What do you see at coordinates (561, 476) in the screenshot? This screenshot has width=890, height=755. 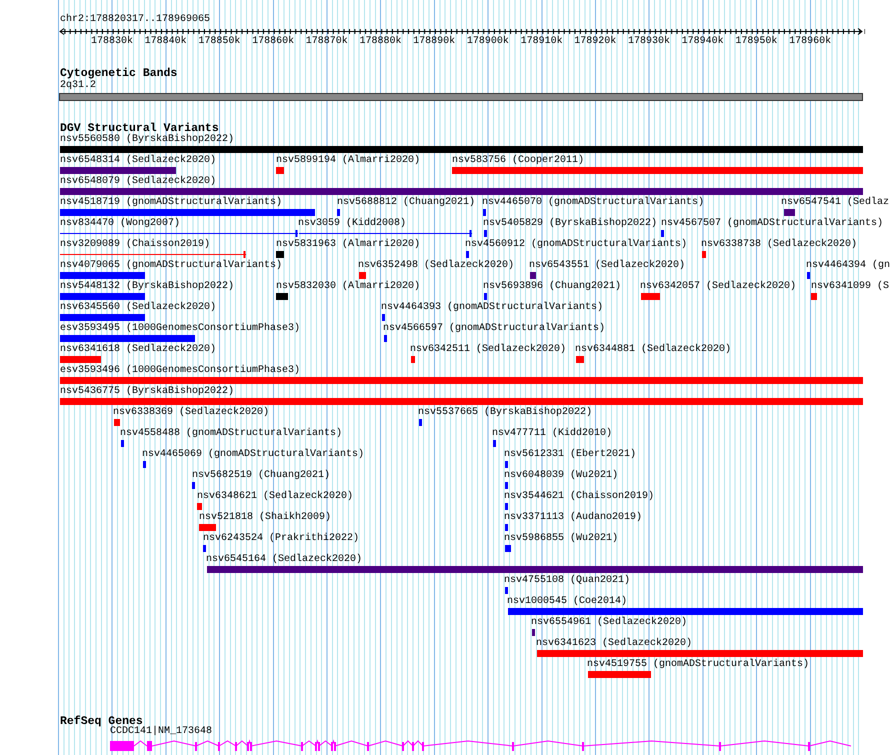 I see `variant-label: nsv6048039 (Wu2021)` at bounding box center [561, 476].